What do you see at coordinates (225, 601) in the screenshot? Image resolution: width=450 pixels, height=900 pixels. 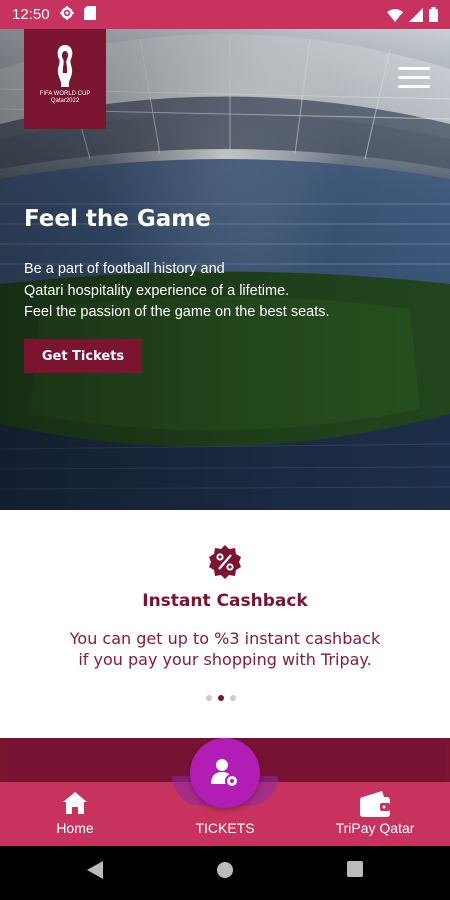 I see `promo-title: Instant Cashback` at bounding box center [225, 601].